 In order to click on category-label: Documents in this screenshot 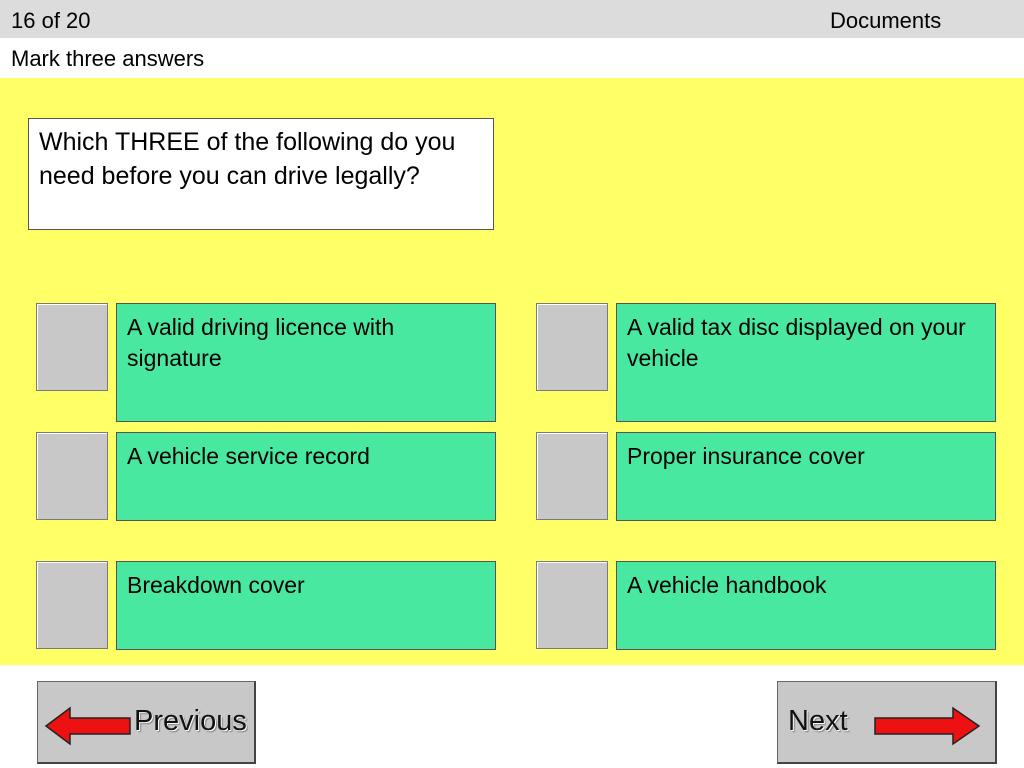, I will do `click(886, 20)`.